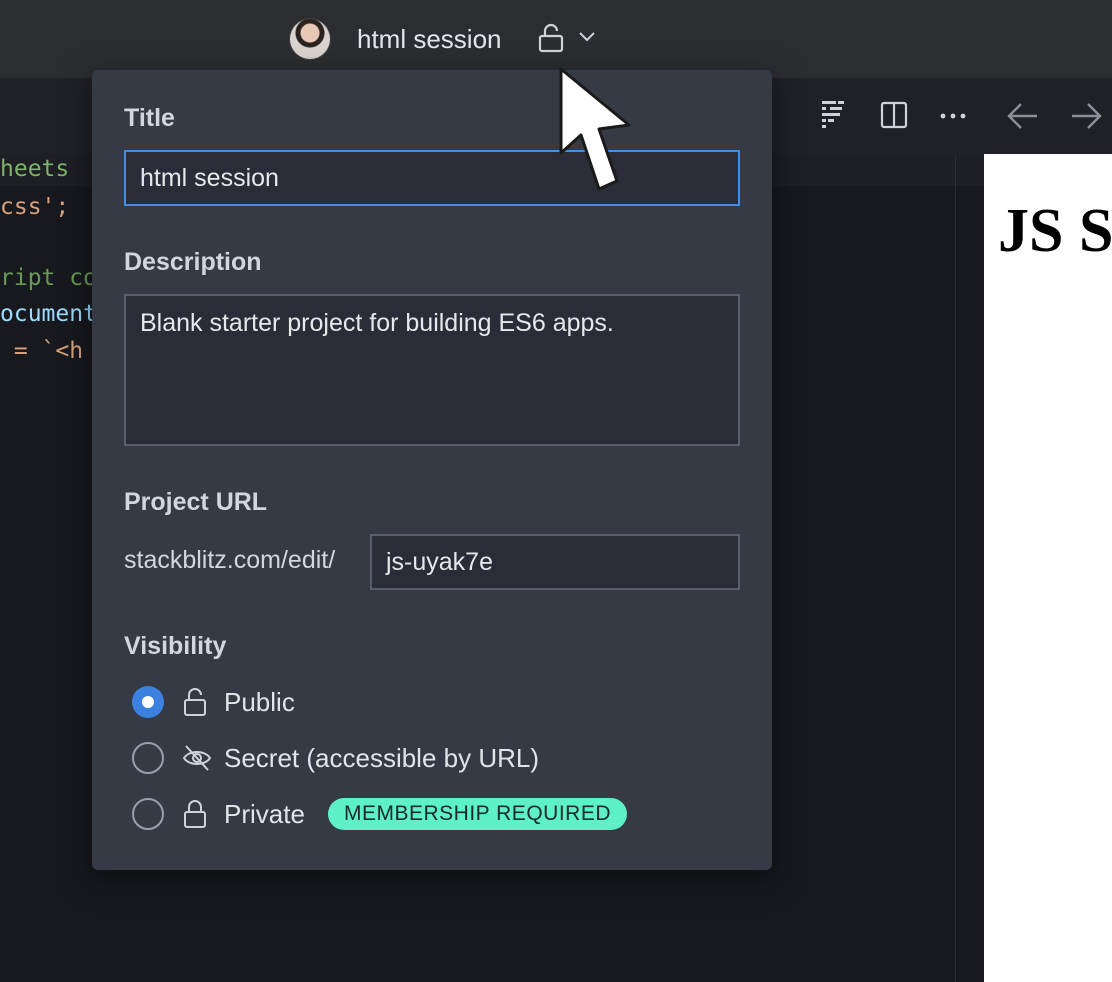 This screenshot has height=982, width=1112. What do you see at coordinates (48, 314) in the screenshot?
I see `code-line: ocument` at bounding box center [48, 314].